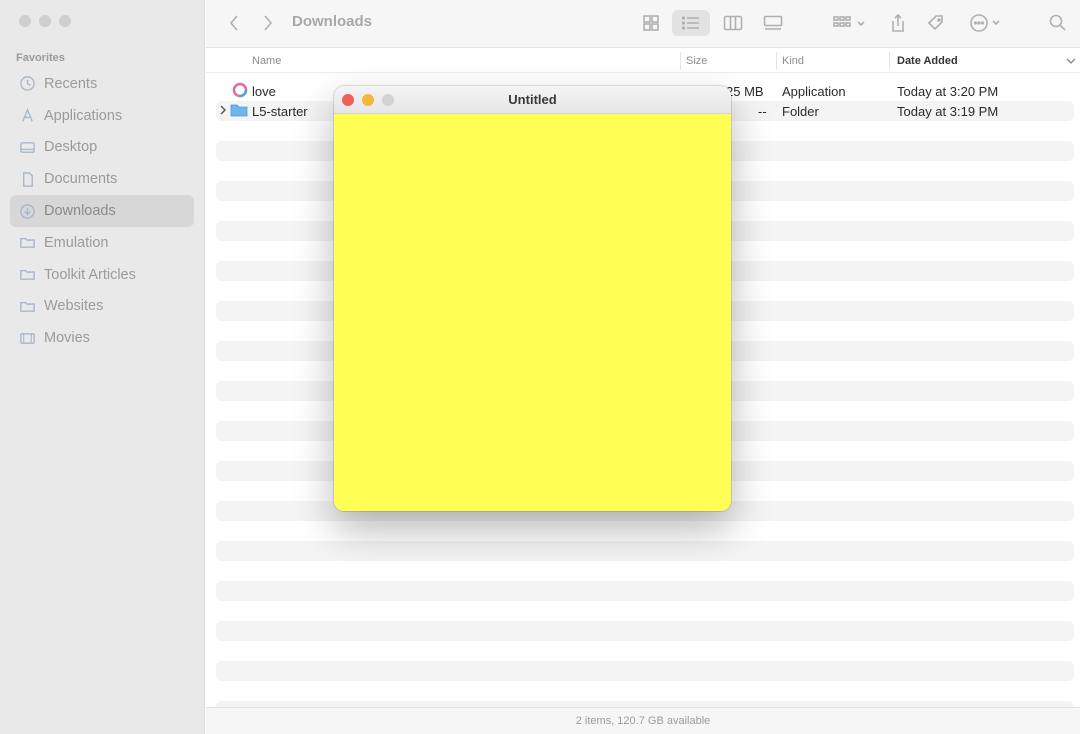 This screenshot has height=734, width=1080. Describe the element at coordinates (27, 147) in the screenshot. I see `desktop-icon` at that location.